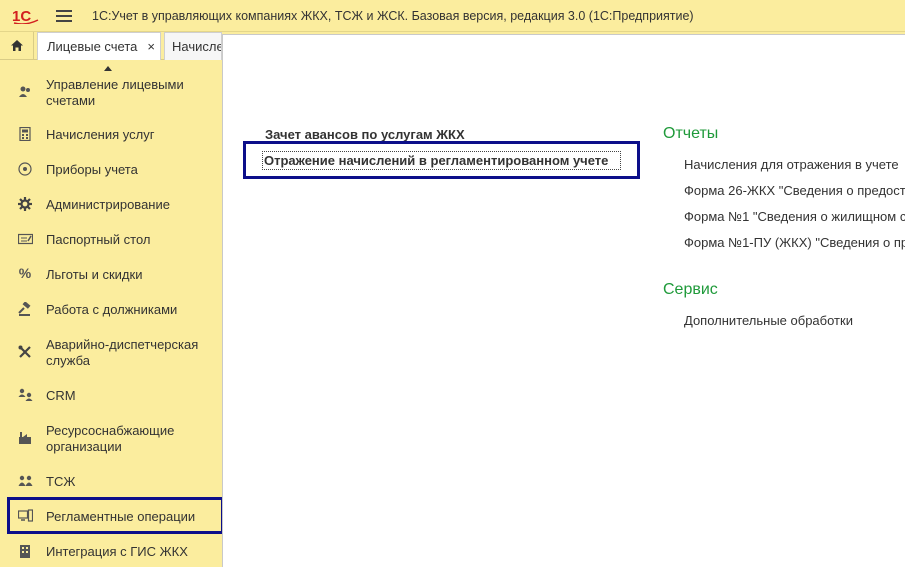  I want to click on section-service-title: Сервис, so click(690, 289).